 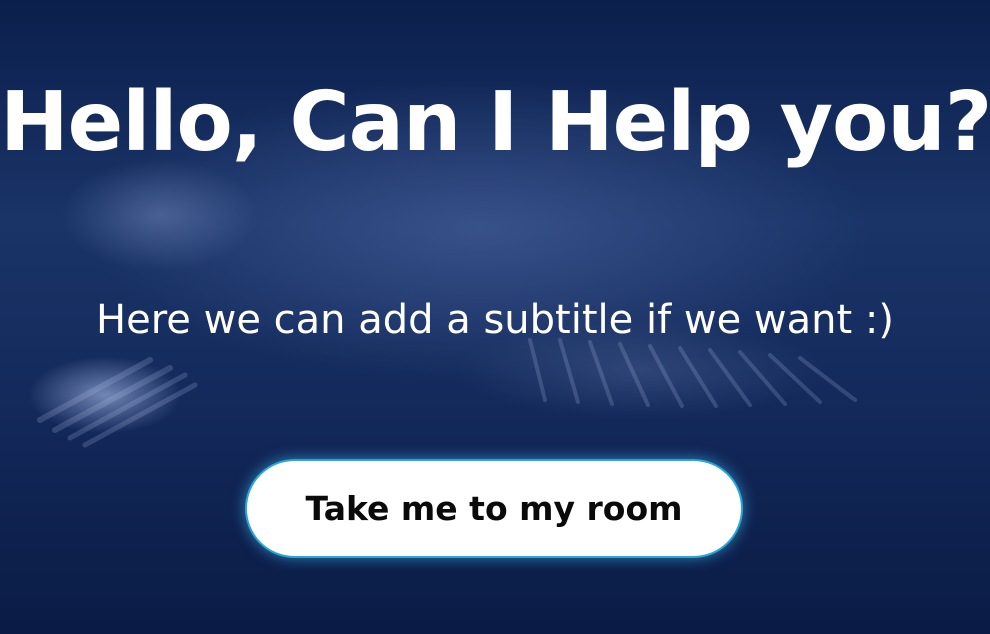 What do you see at coordinates (495, 122) in the screenshot?
I see `hero-title: Hello, Can I Help you?` at bounding box center [495, 122].